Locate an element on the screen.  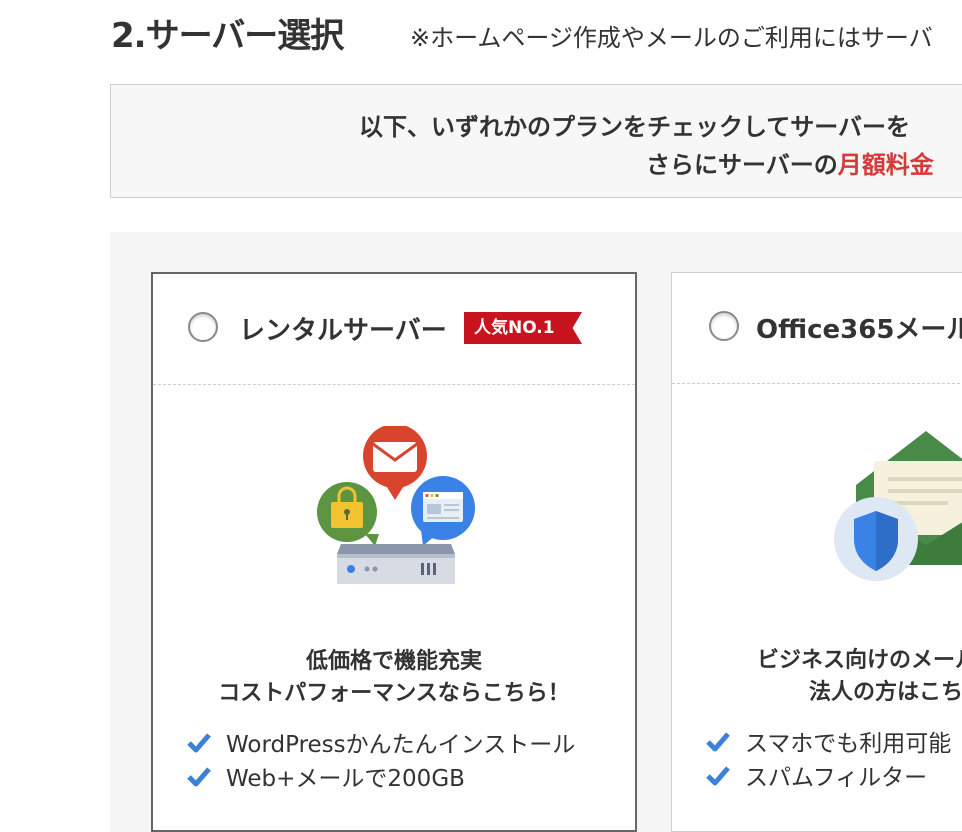
plan-feature-list: スマホでも利用可能 スパムフィルター is located at coordinates (828, 761).